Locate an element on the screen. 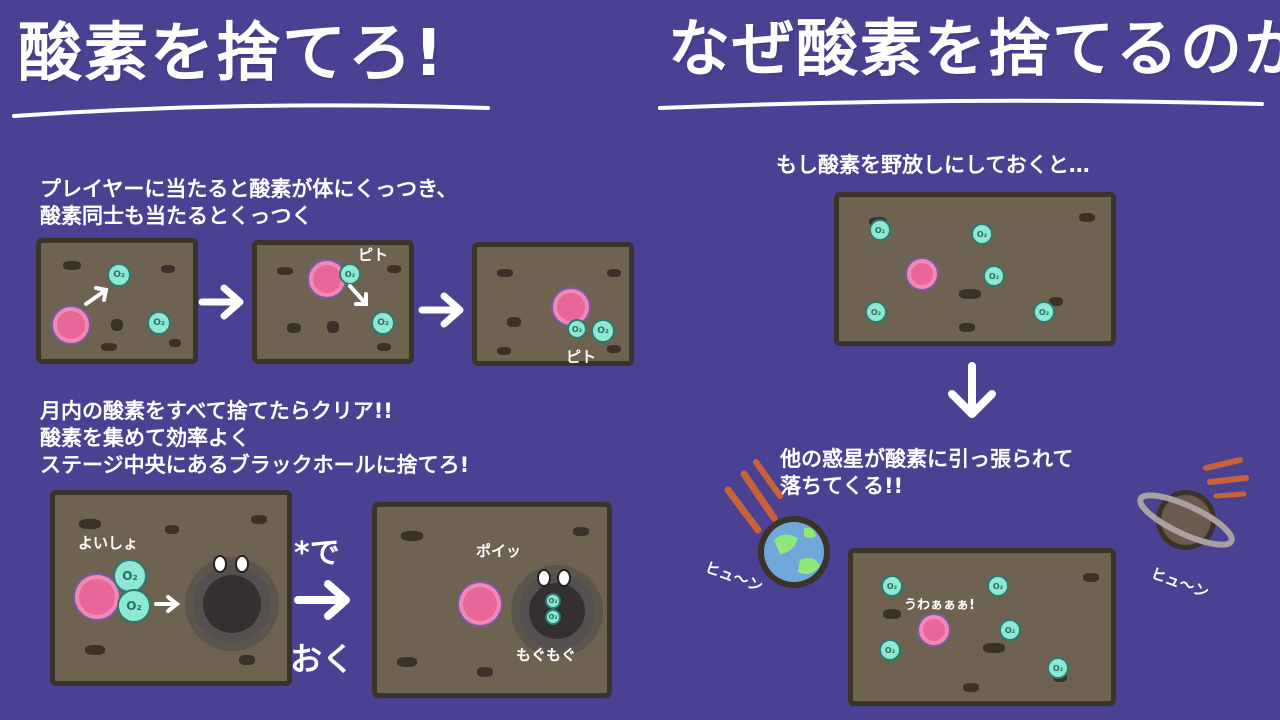 The width and height of the screenshot is (1280, 720). left-caption2-line3: ステージ中央にあるブラックホールに捨てろ! is located at coordinates (255, 465).